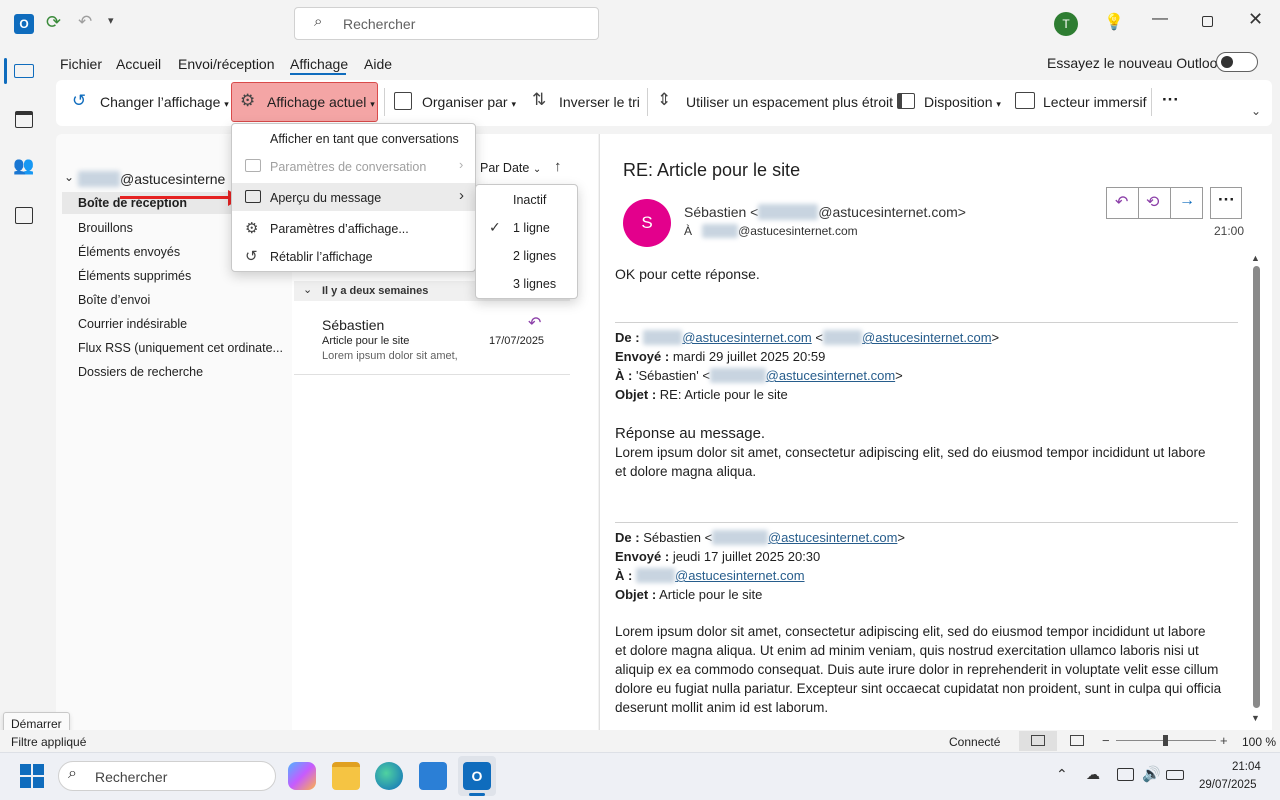 This screenshot has height=800, width=1280. I want to click on quick-access-dropdown-icon: ▾, so click(111, 20).